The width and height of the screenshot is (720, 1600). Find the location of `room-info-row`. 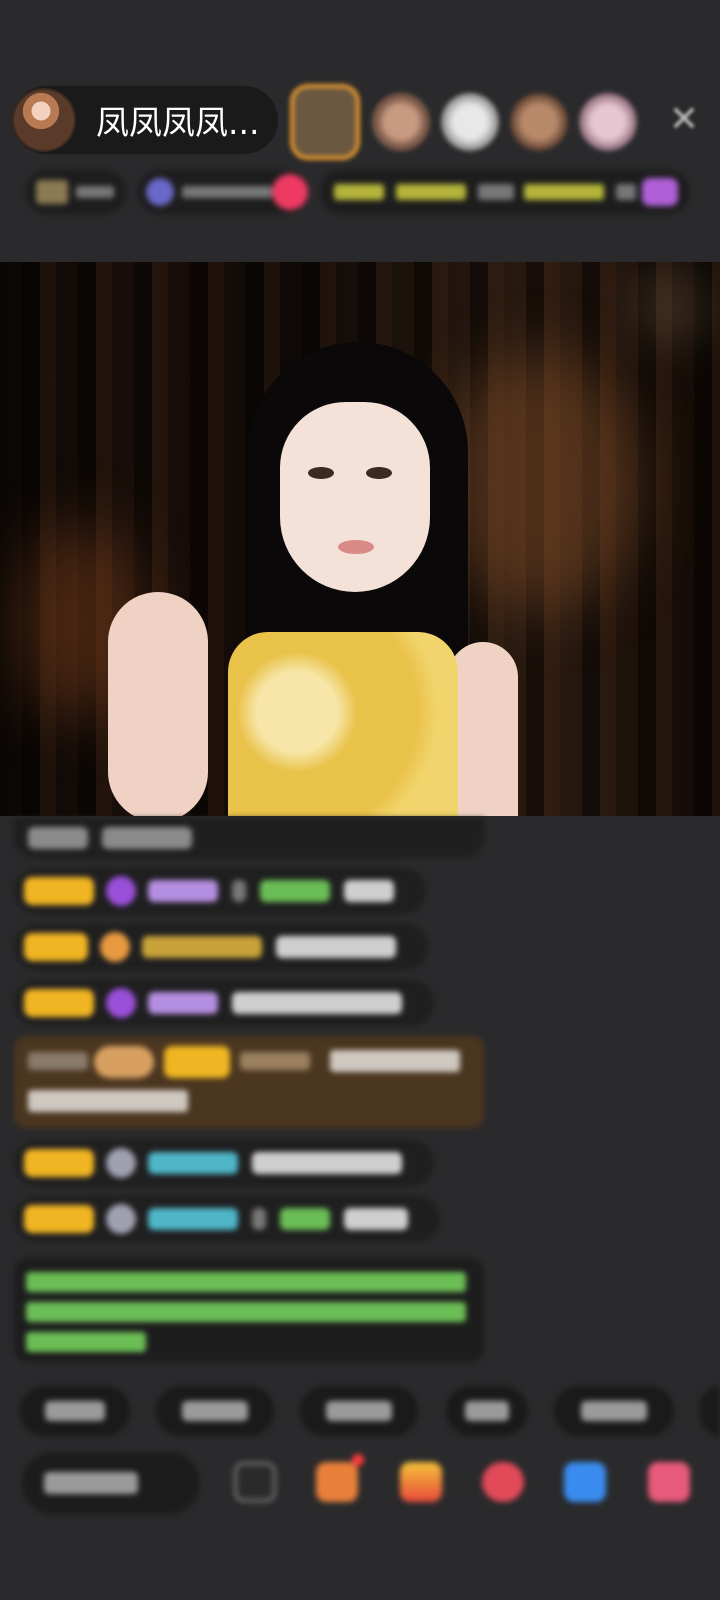

room-info-row is located at coordinates (360, 195).